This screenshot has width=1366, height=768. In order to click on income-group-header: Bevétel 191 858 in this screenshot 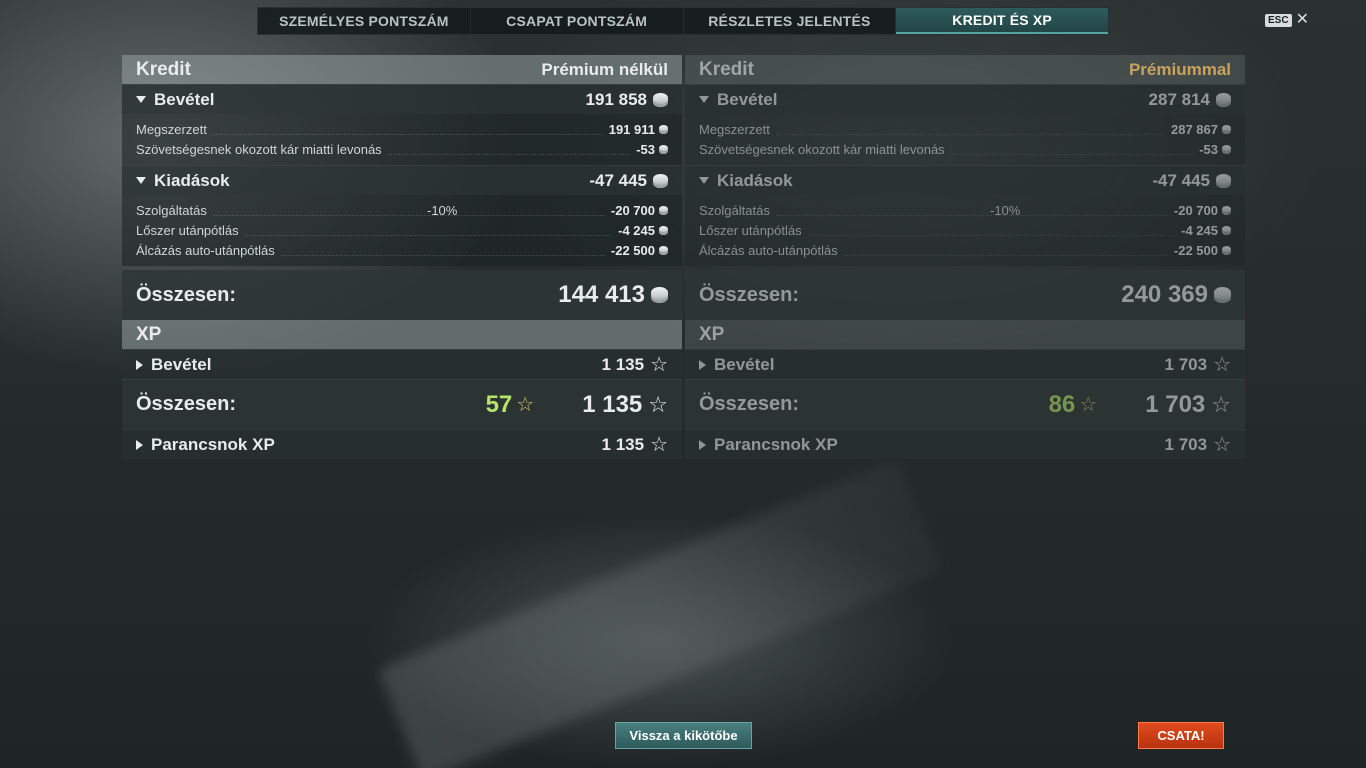, I will do `click(402, 99)`.